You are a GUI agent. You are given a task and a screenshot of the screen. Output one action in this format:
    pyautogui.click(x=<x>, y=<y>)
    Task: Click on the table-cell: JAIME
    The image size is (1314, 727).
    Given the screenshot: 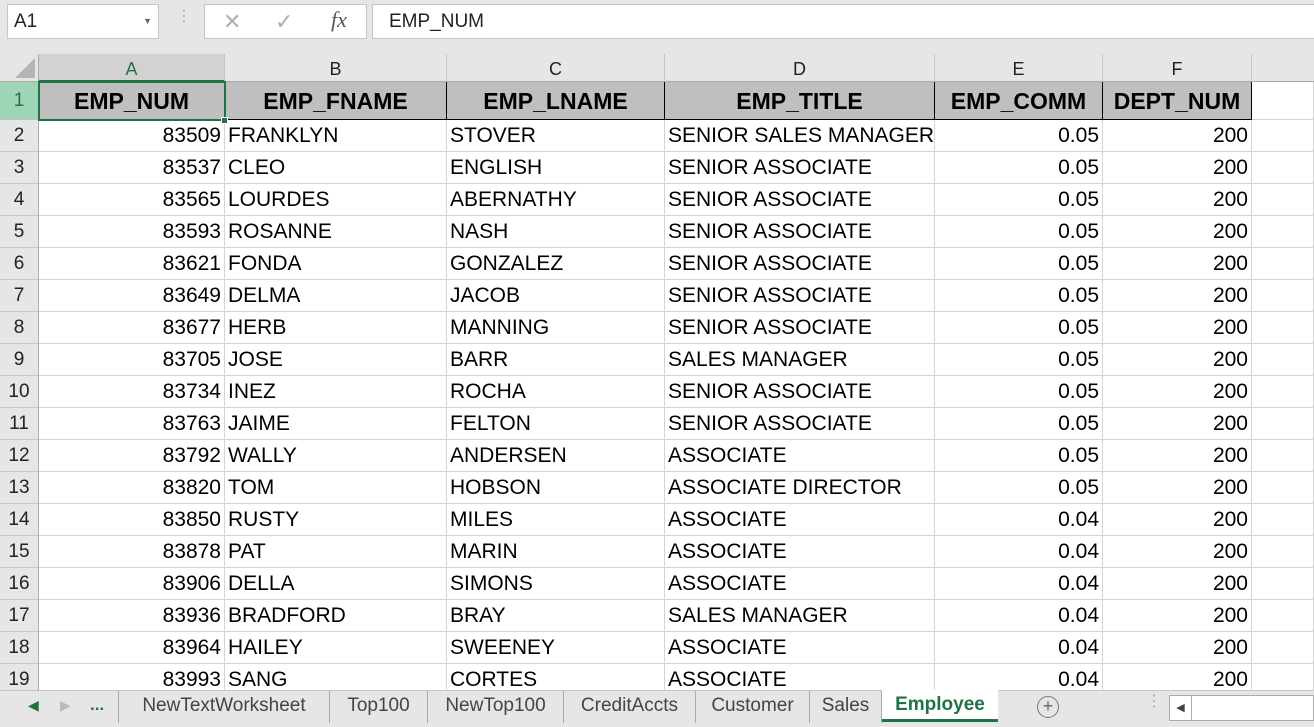 What is the action you would take?
    pyautogui.click(x=336, y=424)
    